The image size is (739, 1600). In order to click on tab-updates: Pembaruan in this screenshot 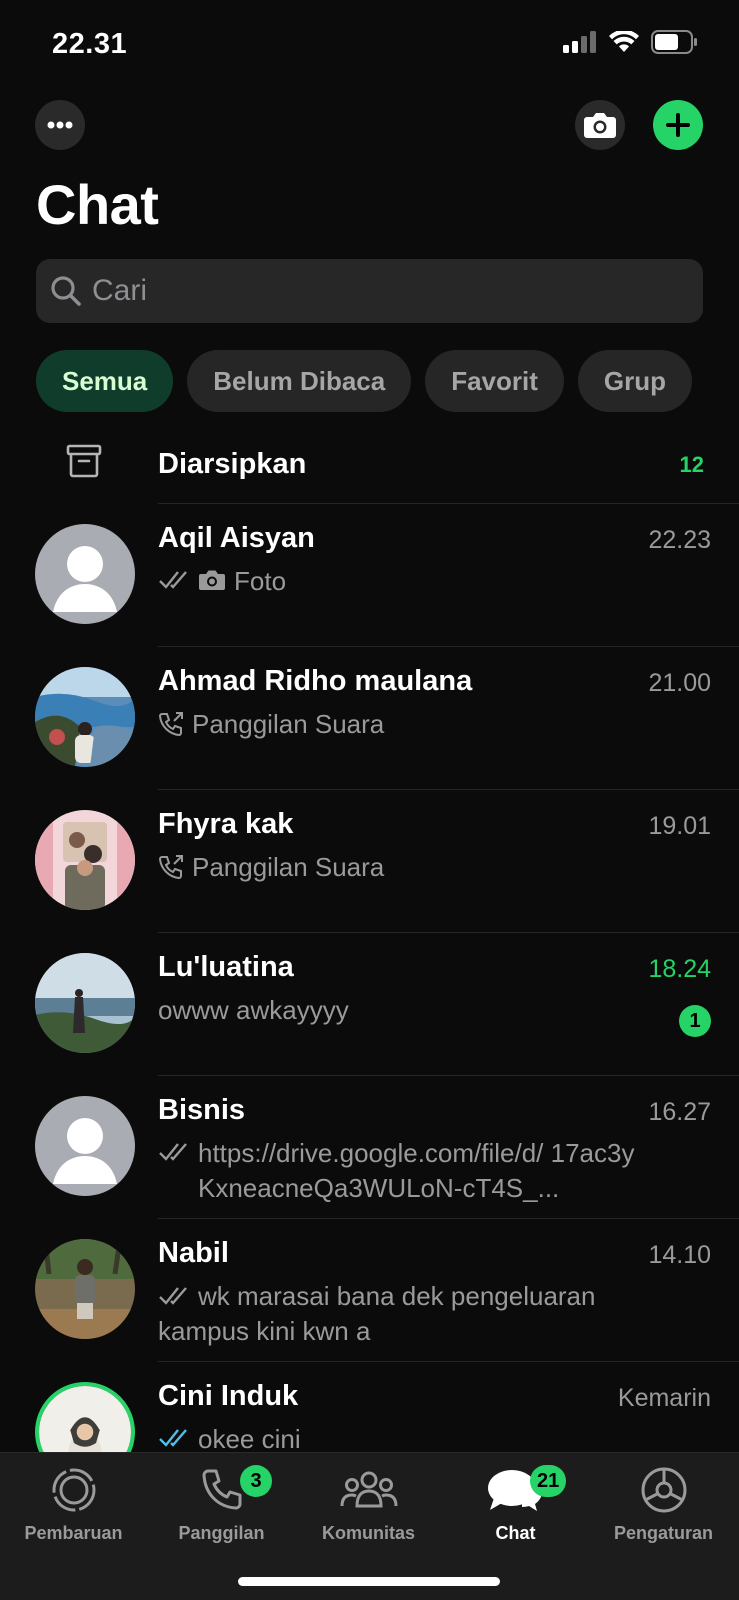, I will do `click(73, 1503)`.